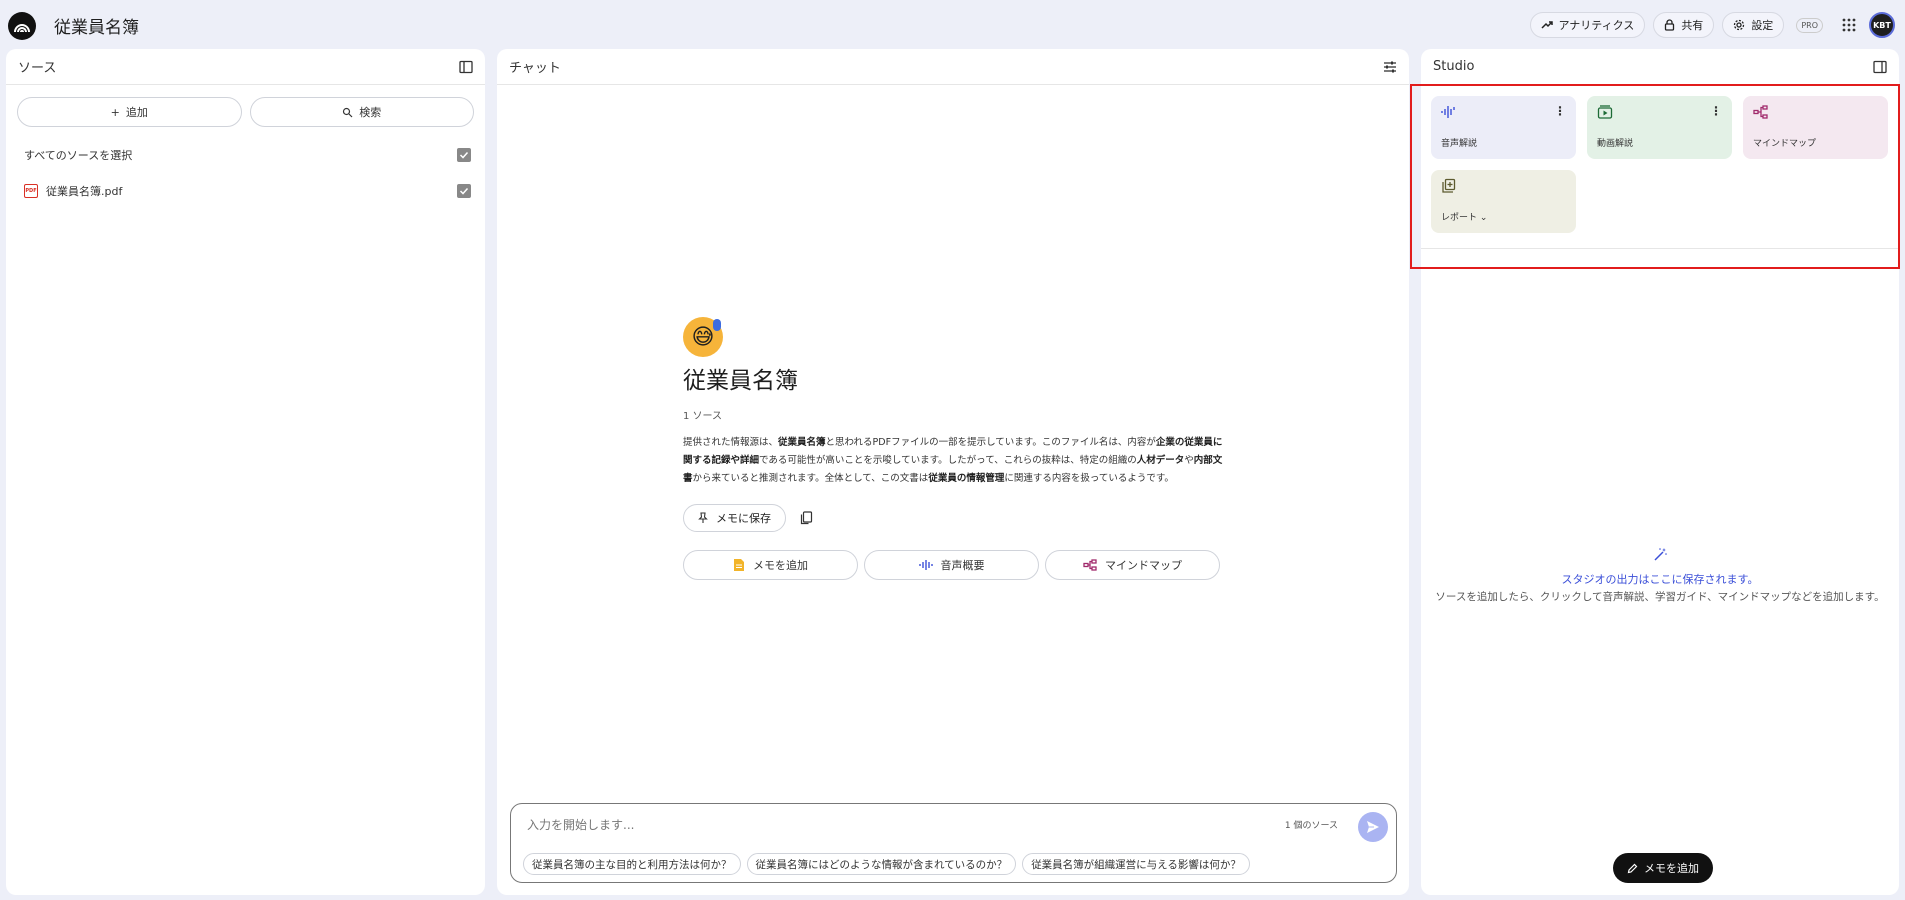 This screenshot has width=1905, height=900. What do you see at coordinates (1659, 127) in the screenshot?
I see `video-overview-tile: ⋮ 動画解説` at bounding box center [1659, 127].